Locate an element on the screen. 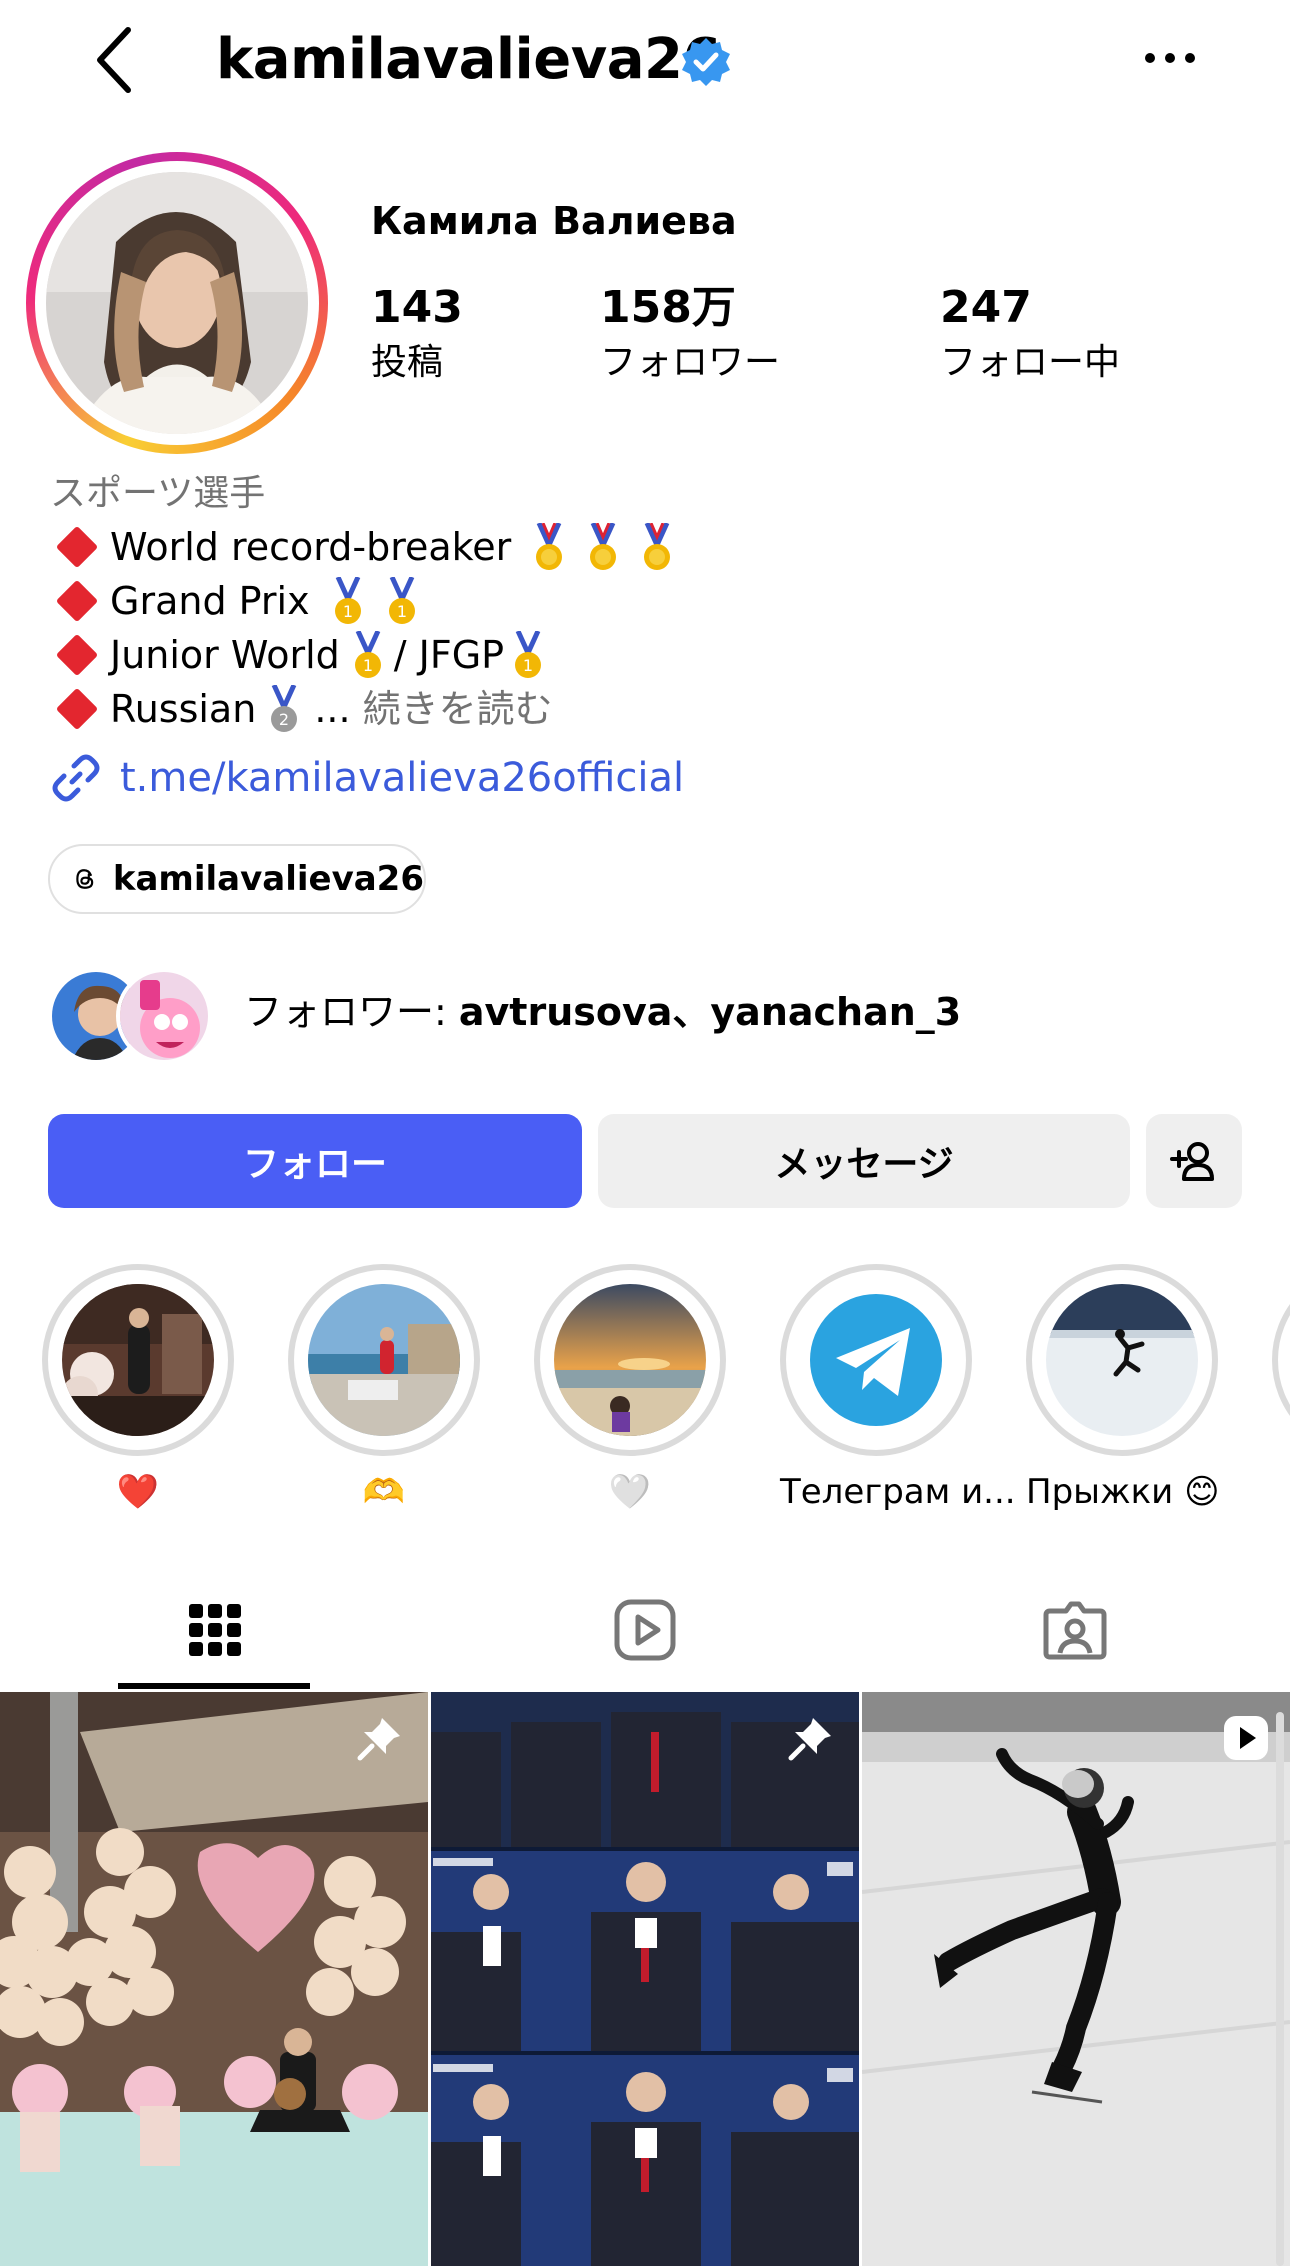  followed-by-names: avtrusova、yanachan_3 is located at coordinates (710, 1012).